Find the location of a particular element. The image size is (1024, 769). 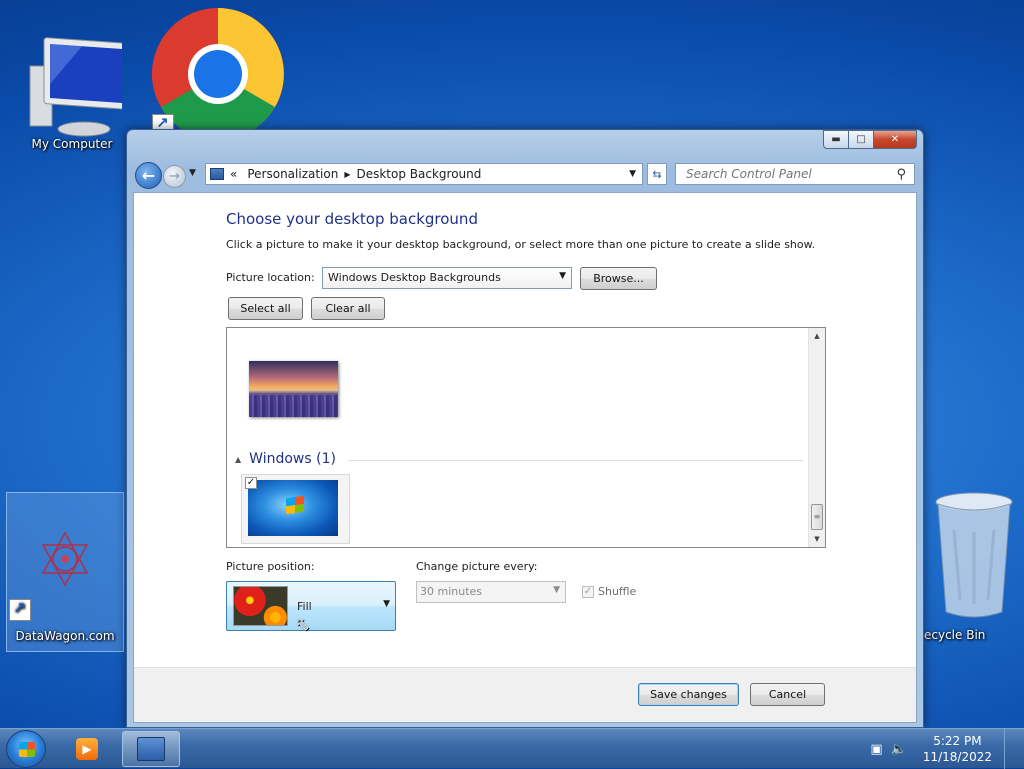

start-button is located at coordinates (26, 749).